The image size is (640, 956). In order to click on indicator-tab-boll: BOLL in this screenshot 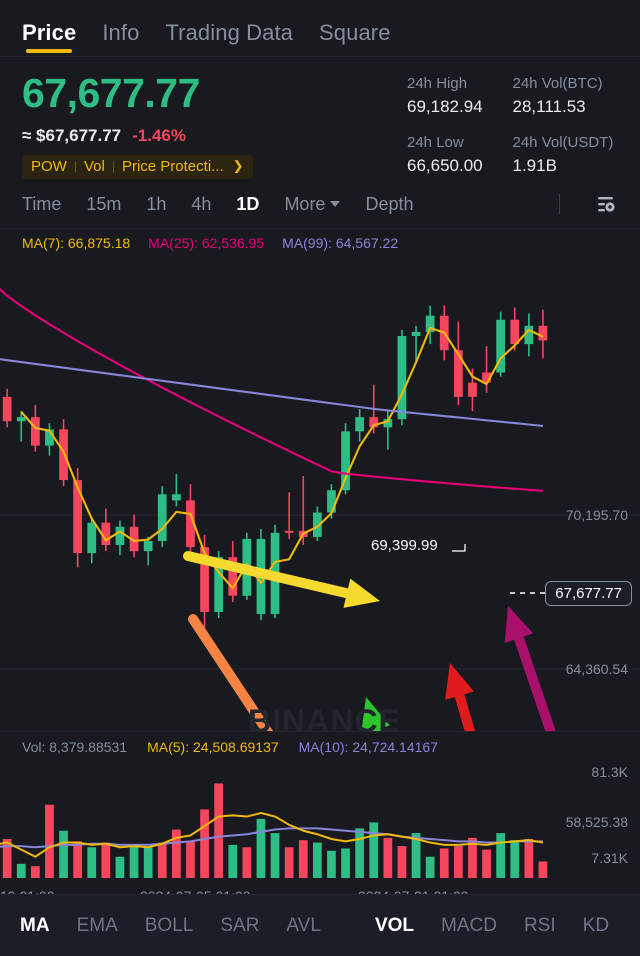, I will do `click(169, 926)`.